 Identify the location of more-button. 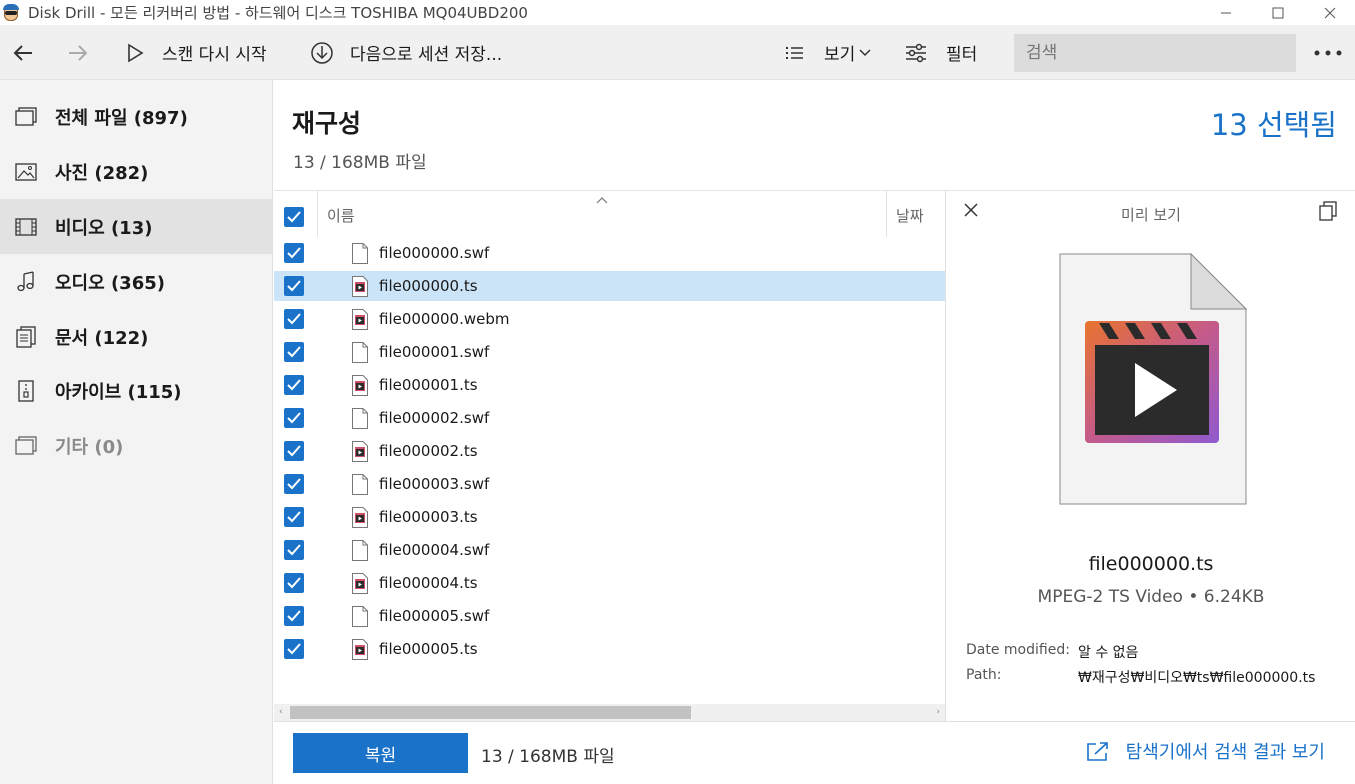
(1328, 52).